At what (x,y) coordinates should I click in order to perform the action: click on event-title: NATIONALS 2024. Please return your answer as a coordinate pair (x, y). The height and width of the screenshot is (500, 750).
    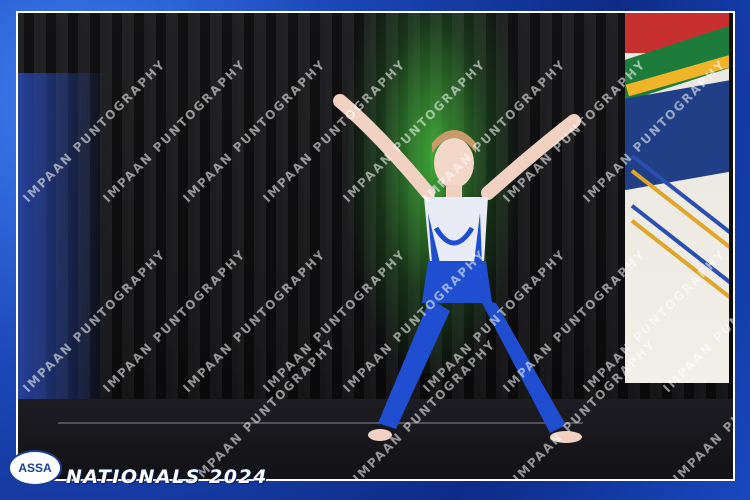
    Looking at the image, I should click on (167, 477).